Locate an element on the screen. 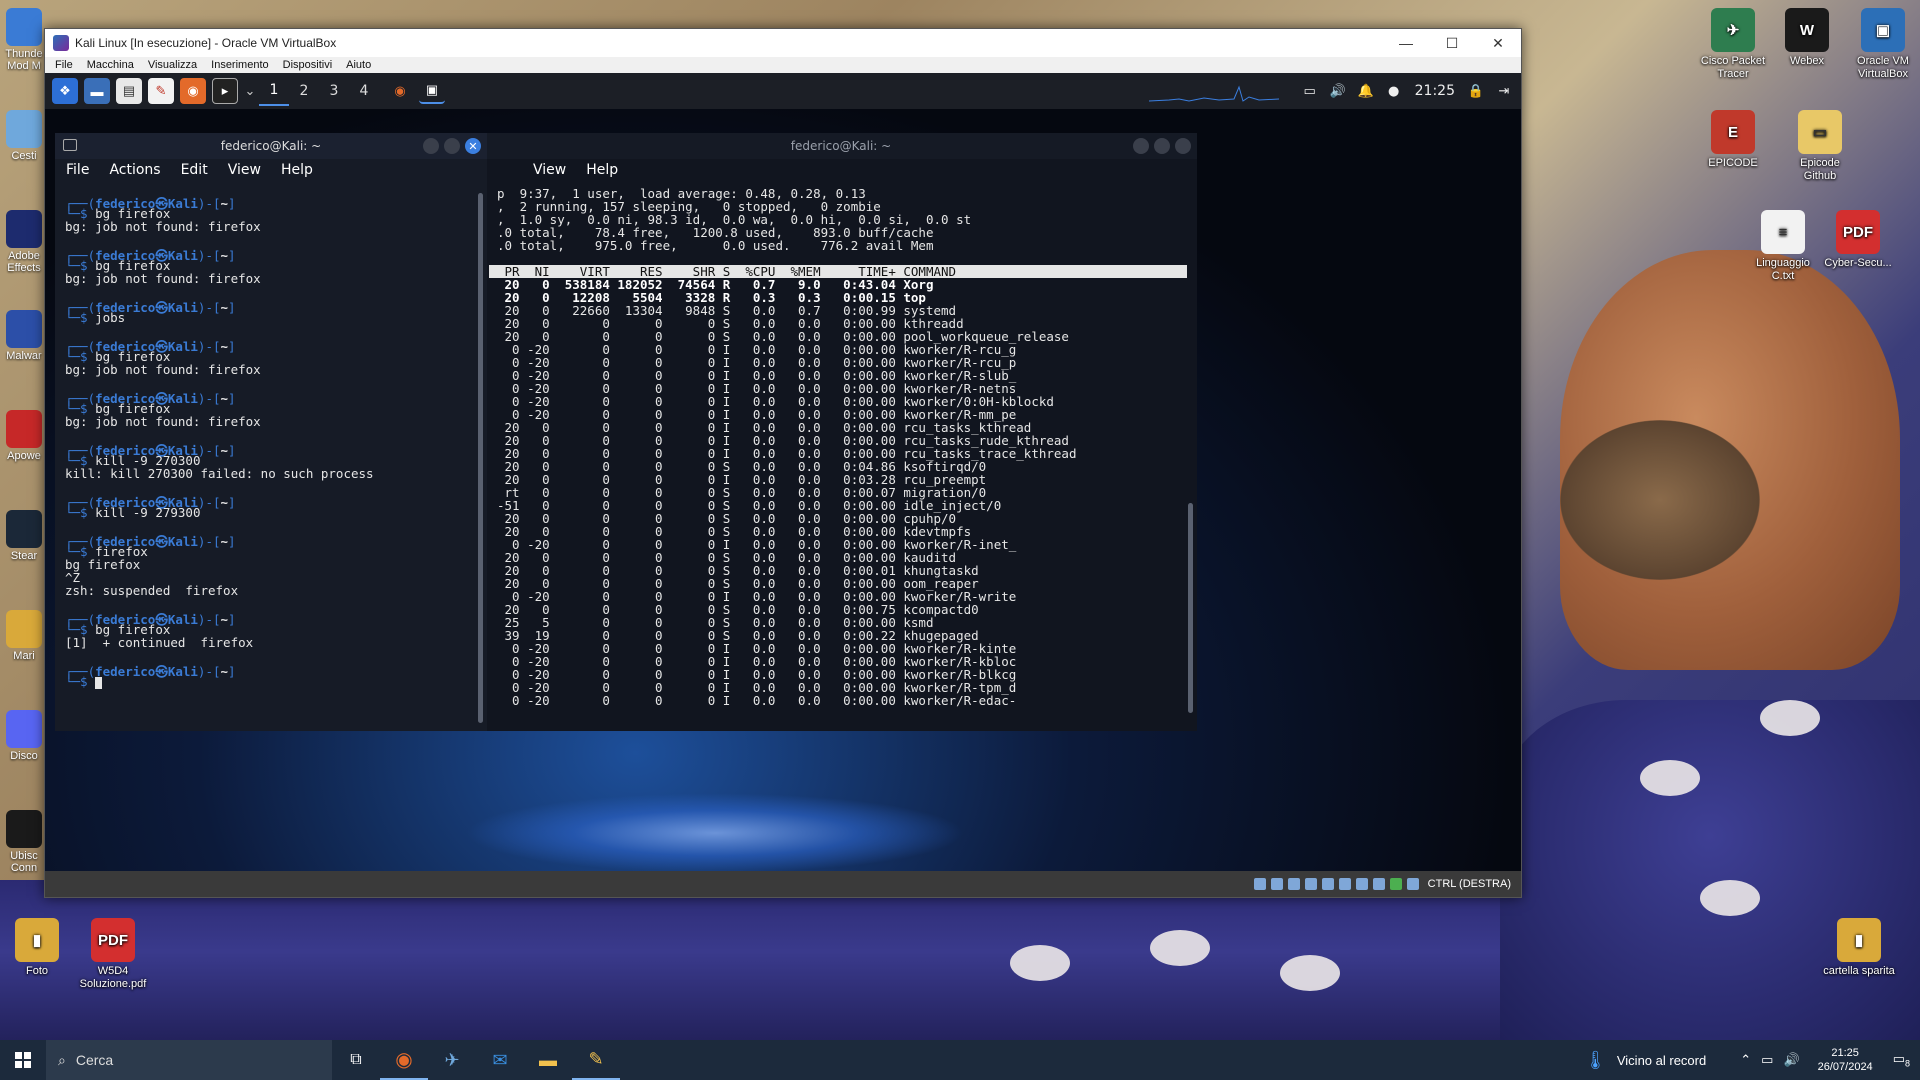 Image resolution: width=1920 pixels, height=1080 pixels. menu-item-actions: Actions is located at coordinates (134, 170).